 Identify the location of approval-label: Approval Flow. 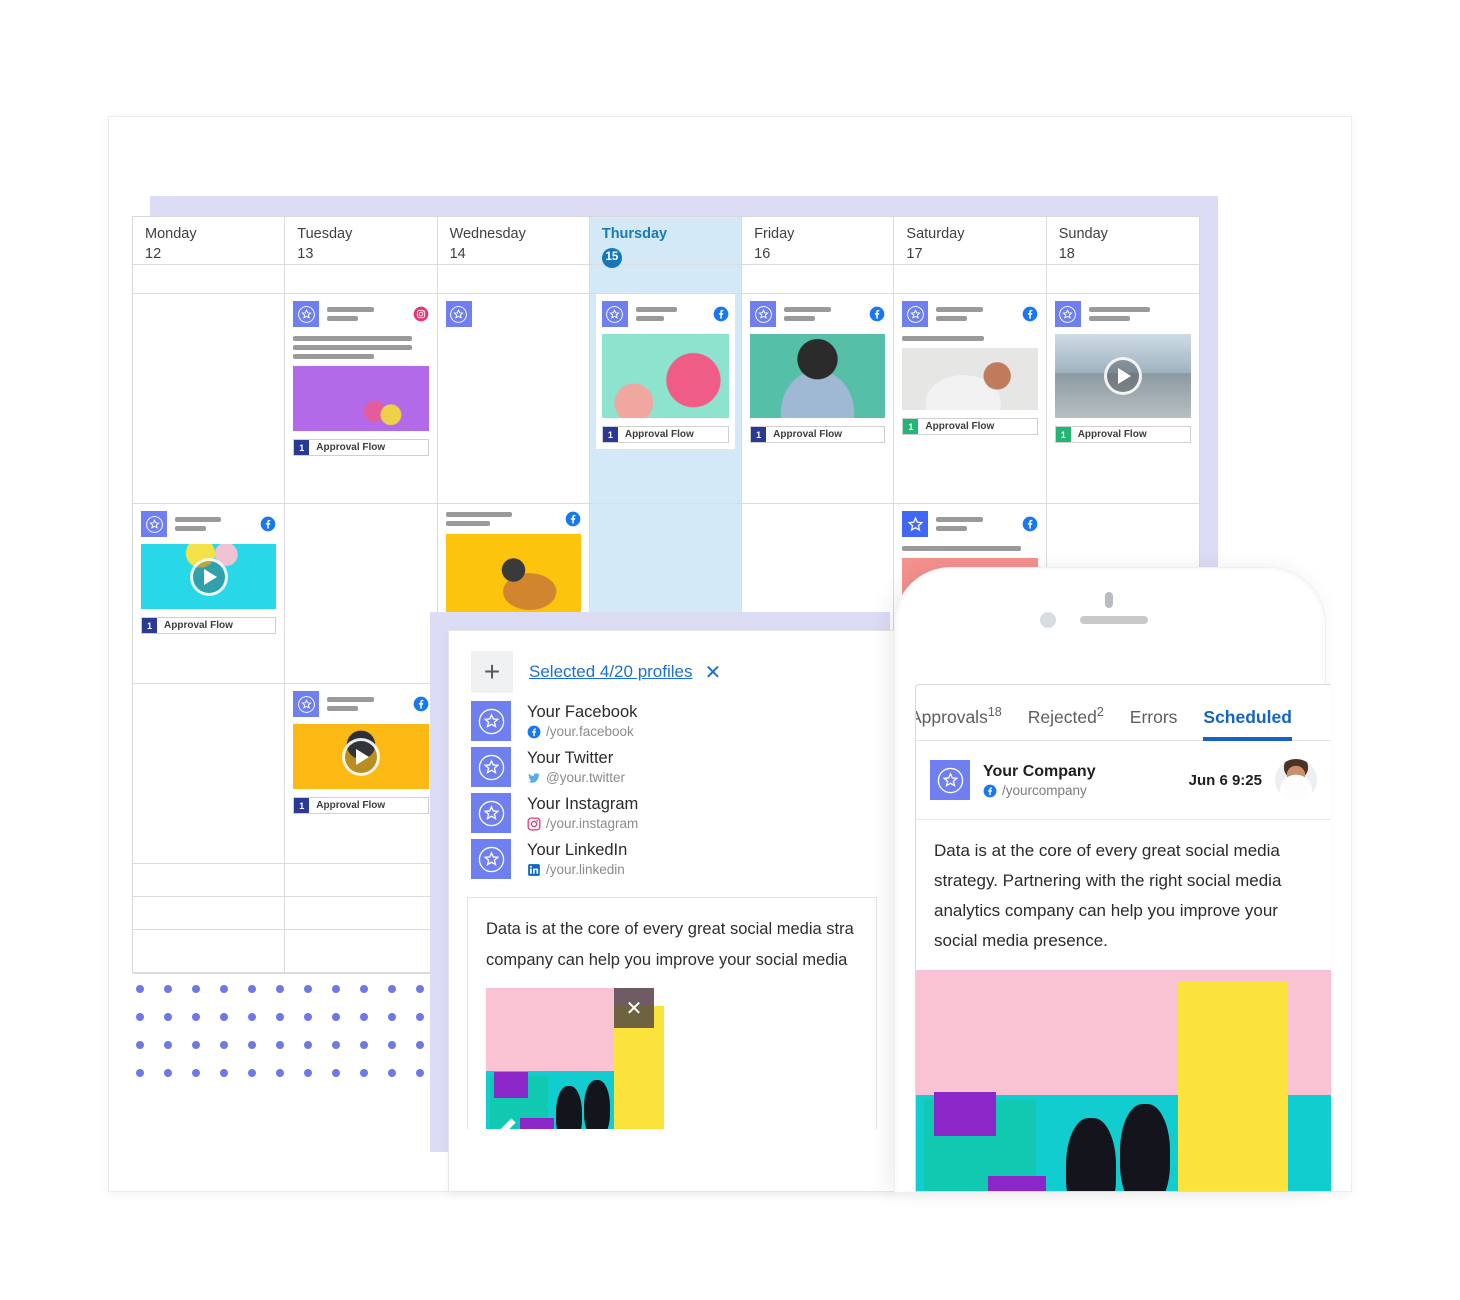
(659, 434).